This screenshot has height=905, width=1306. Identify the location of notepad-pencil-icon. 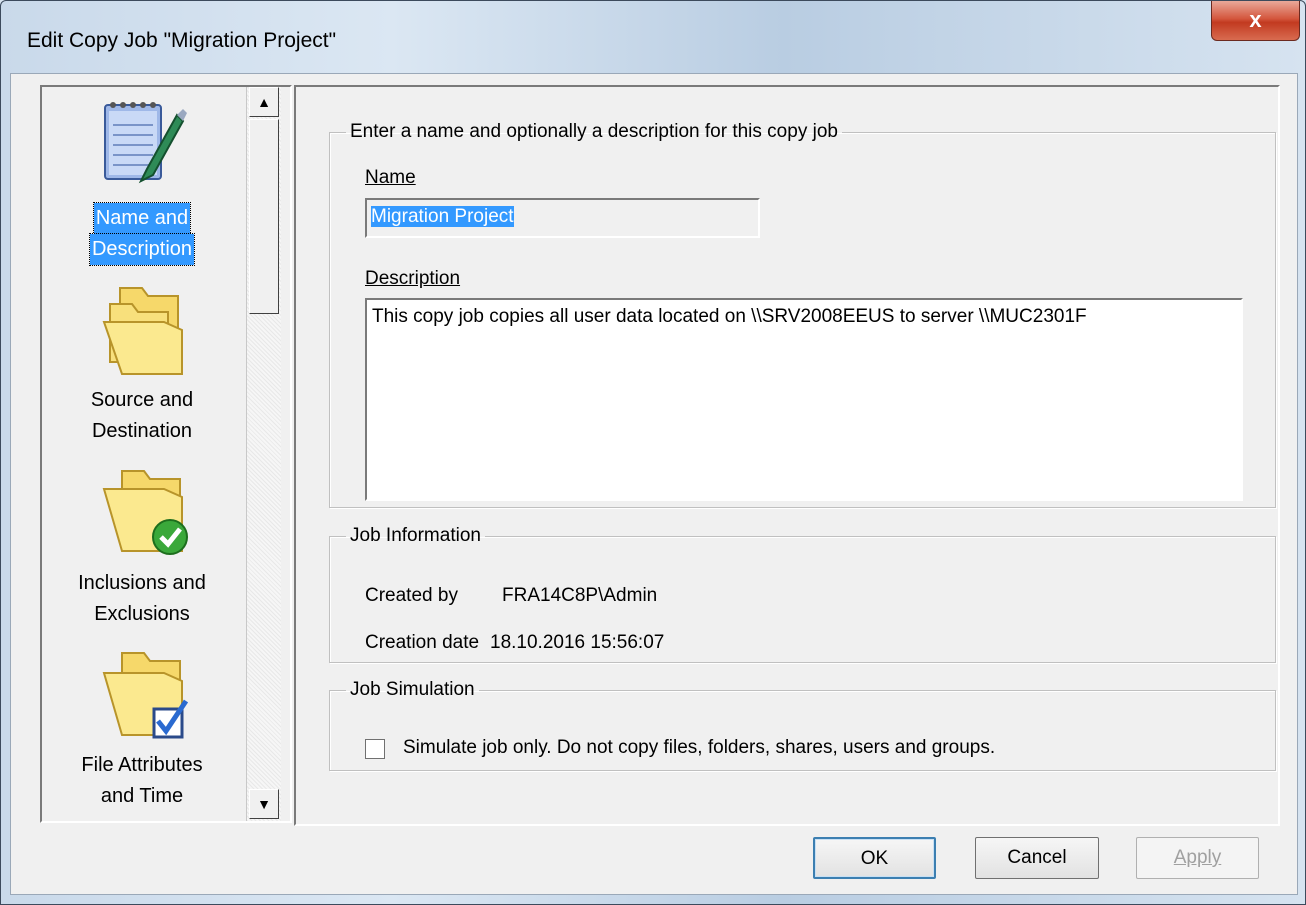
(145, 143).